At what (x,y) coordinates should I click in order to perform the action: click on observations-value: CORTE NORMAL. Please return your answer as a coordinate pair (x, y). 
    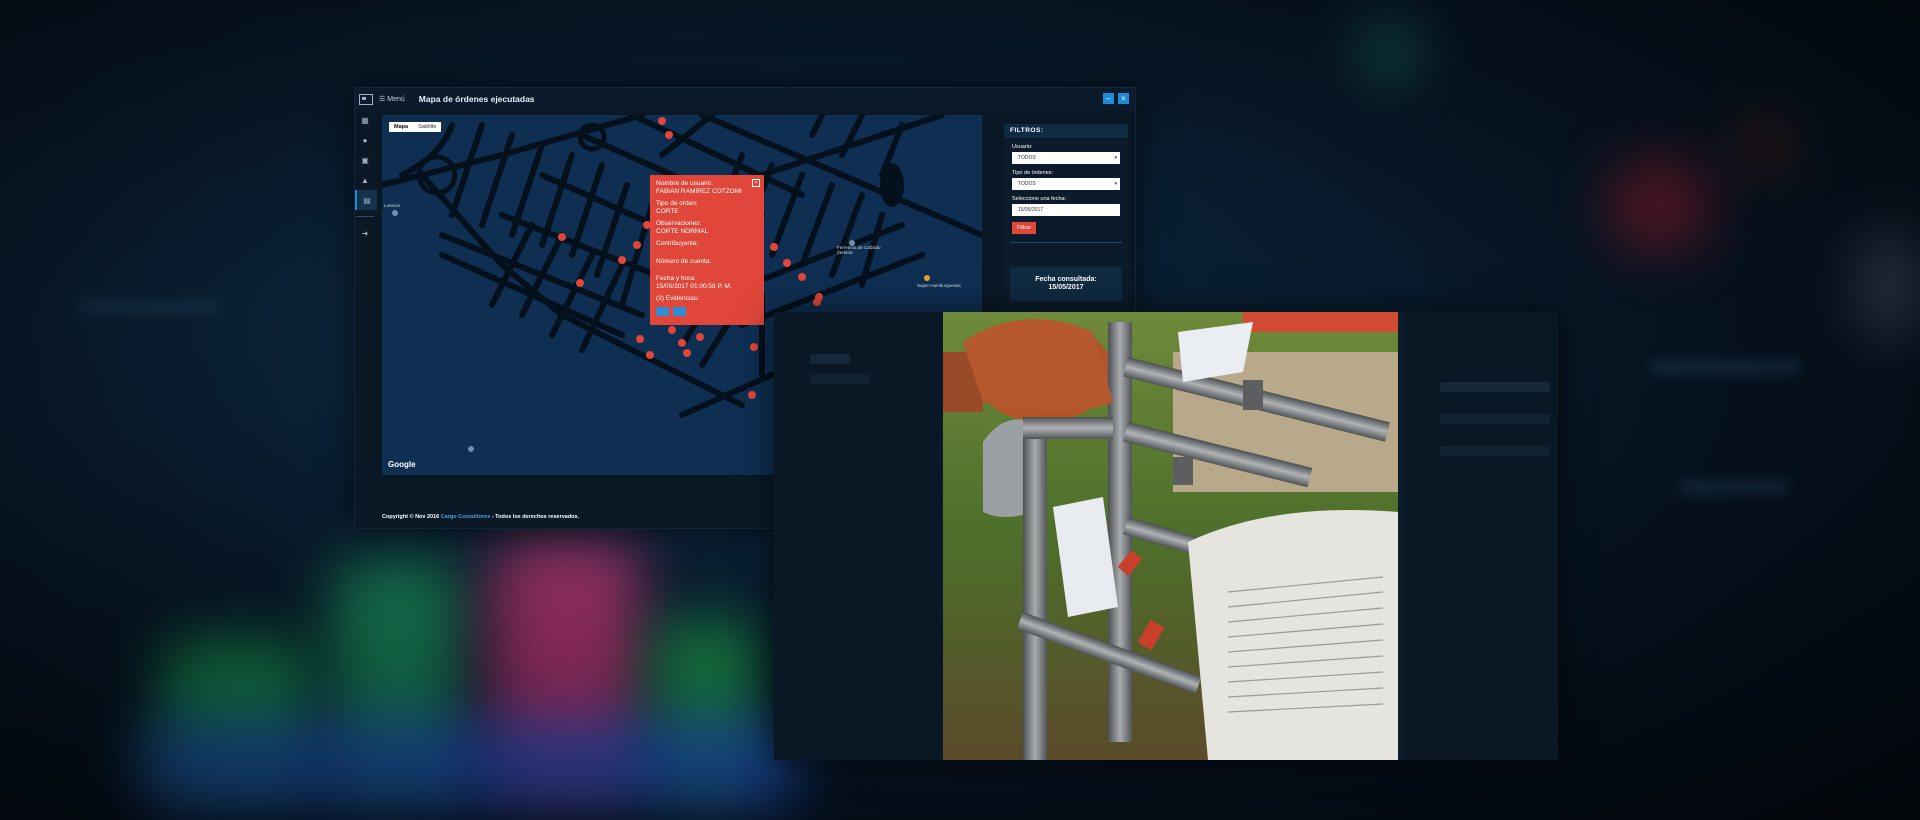
    Looking at the image, I should click on (682, 231).